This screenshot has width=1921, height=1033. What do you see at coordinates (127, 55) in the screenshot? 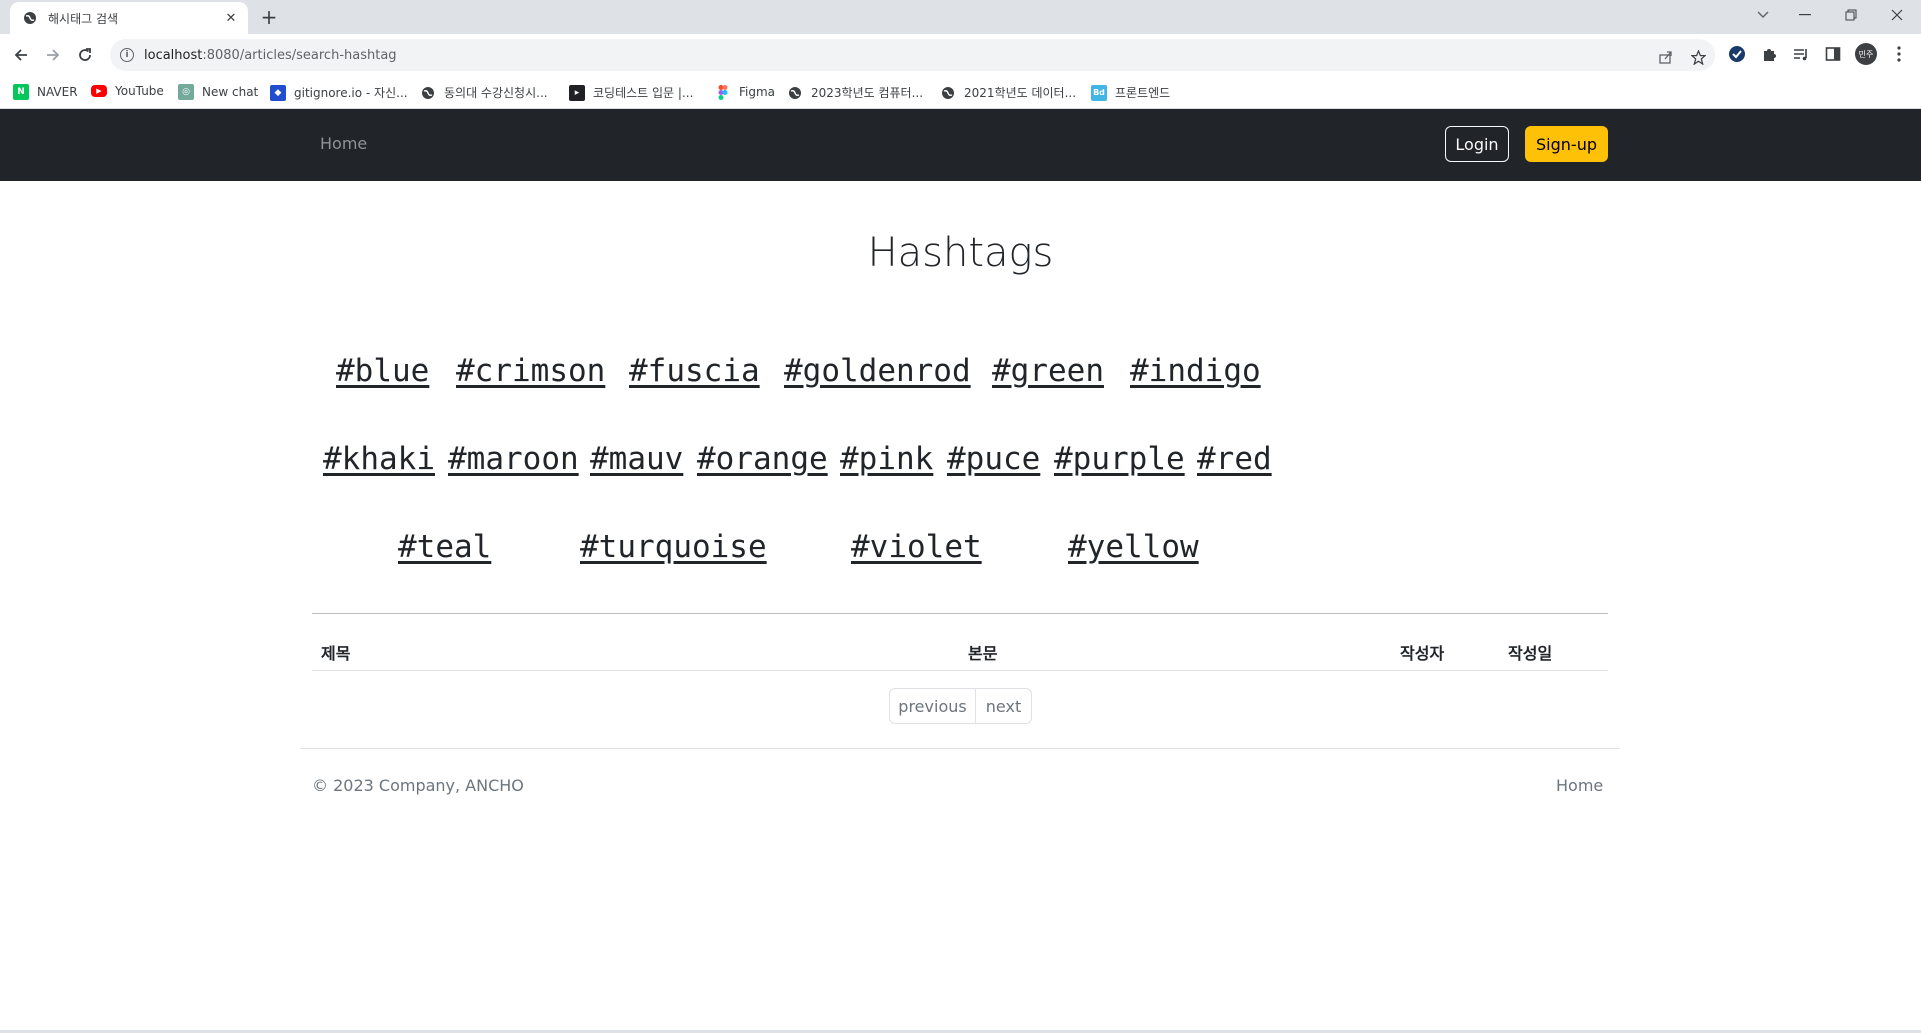
I see `site-info-icon: i` at bounding box center [127, 55].